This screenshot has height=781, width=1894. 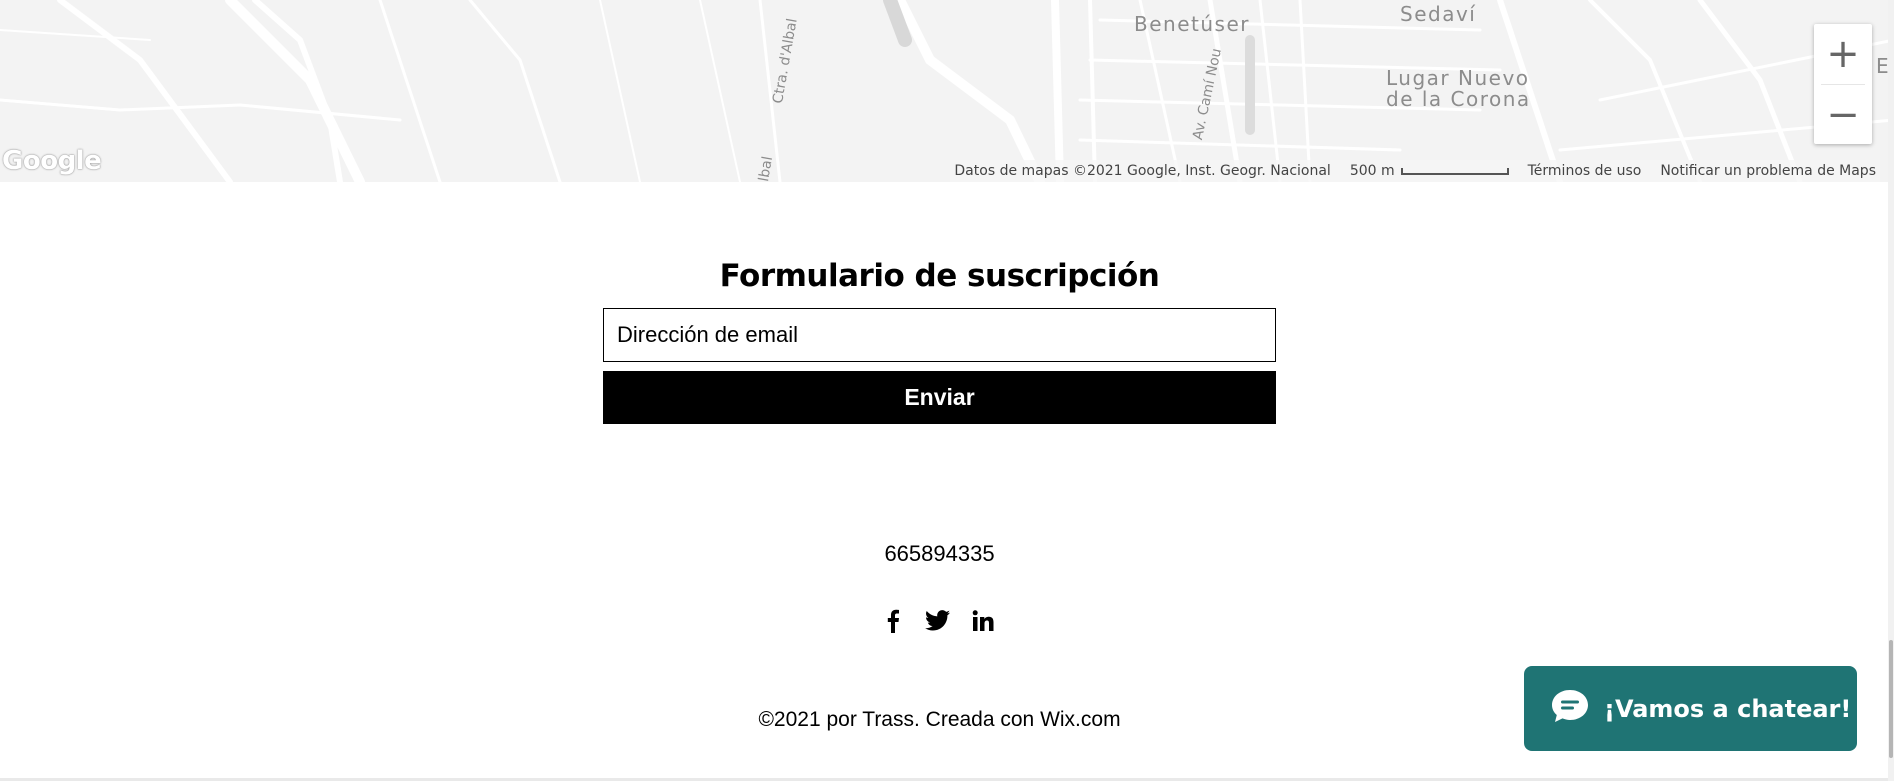 What do you see at coordinates (1570, 708) in the screenshot?
I see `chat-bubble-icon` at bounding box center [1570, 708].